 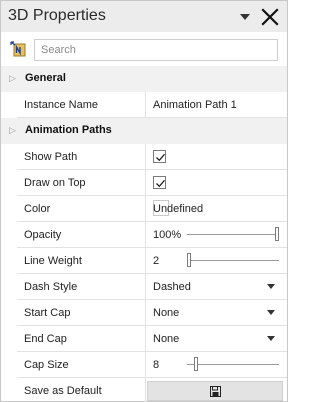 I want to click on opacity-label: Opacity, so click(x=43, y=235).